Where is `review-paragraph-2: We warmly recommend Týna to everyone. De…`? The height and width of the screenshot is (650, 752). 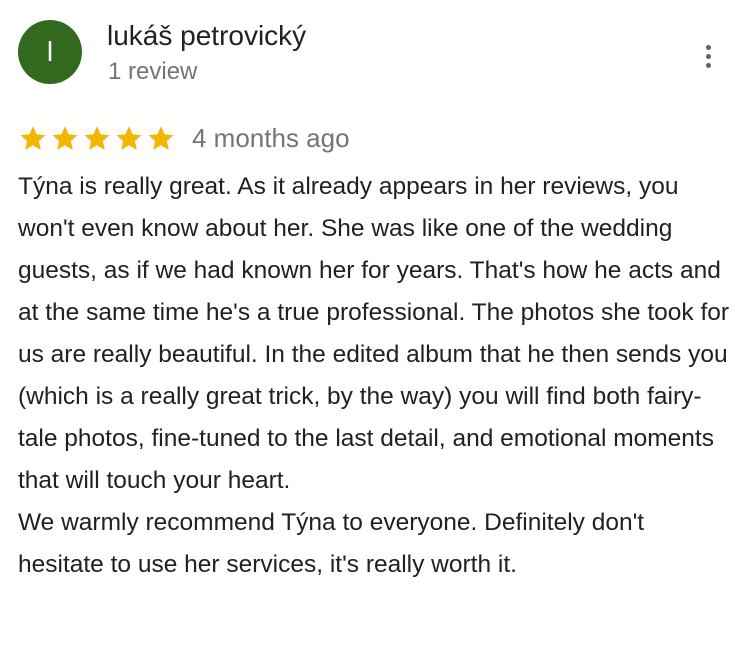
review-paragraph-2: We warmly recommend Týna to everyone. De… is located at coordinates (331, 543).